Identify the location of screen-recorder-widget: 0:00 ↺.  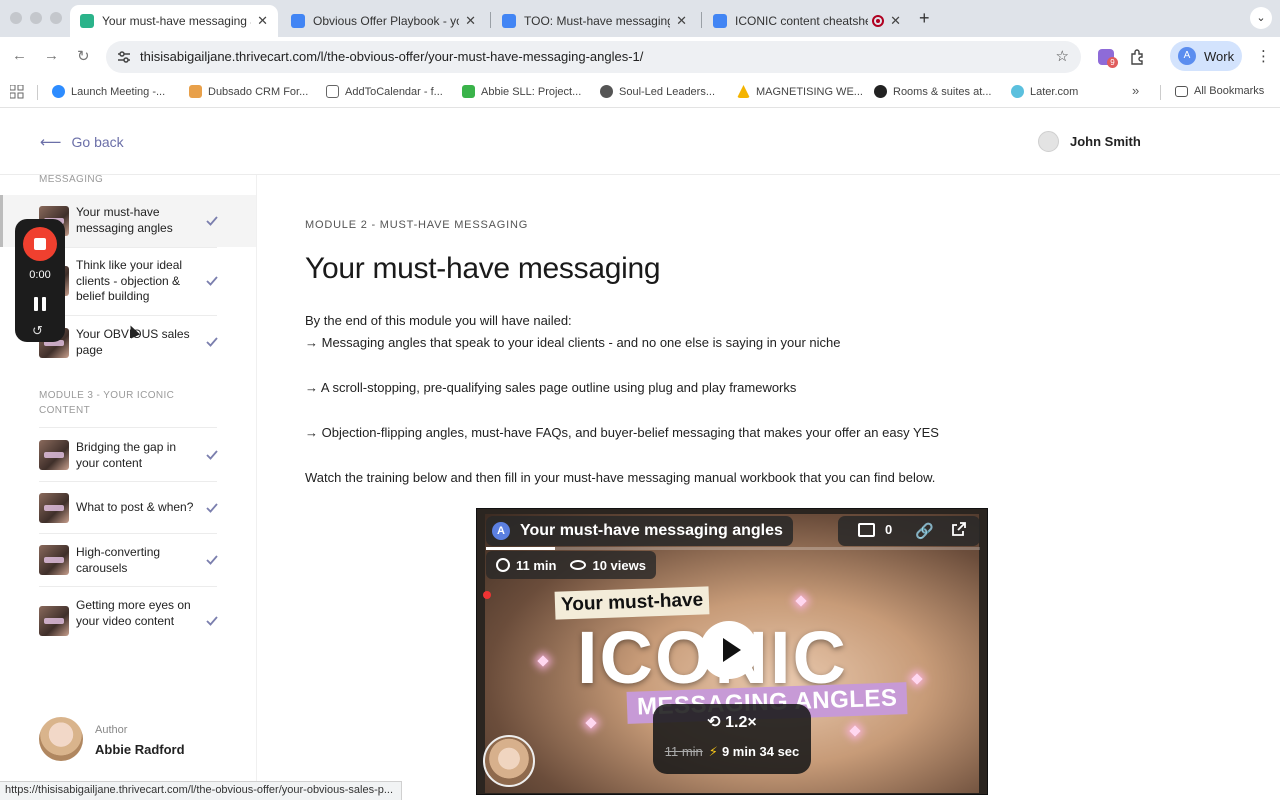
(40, 280).